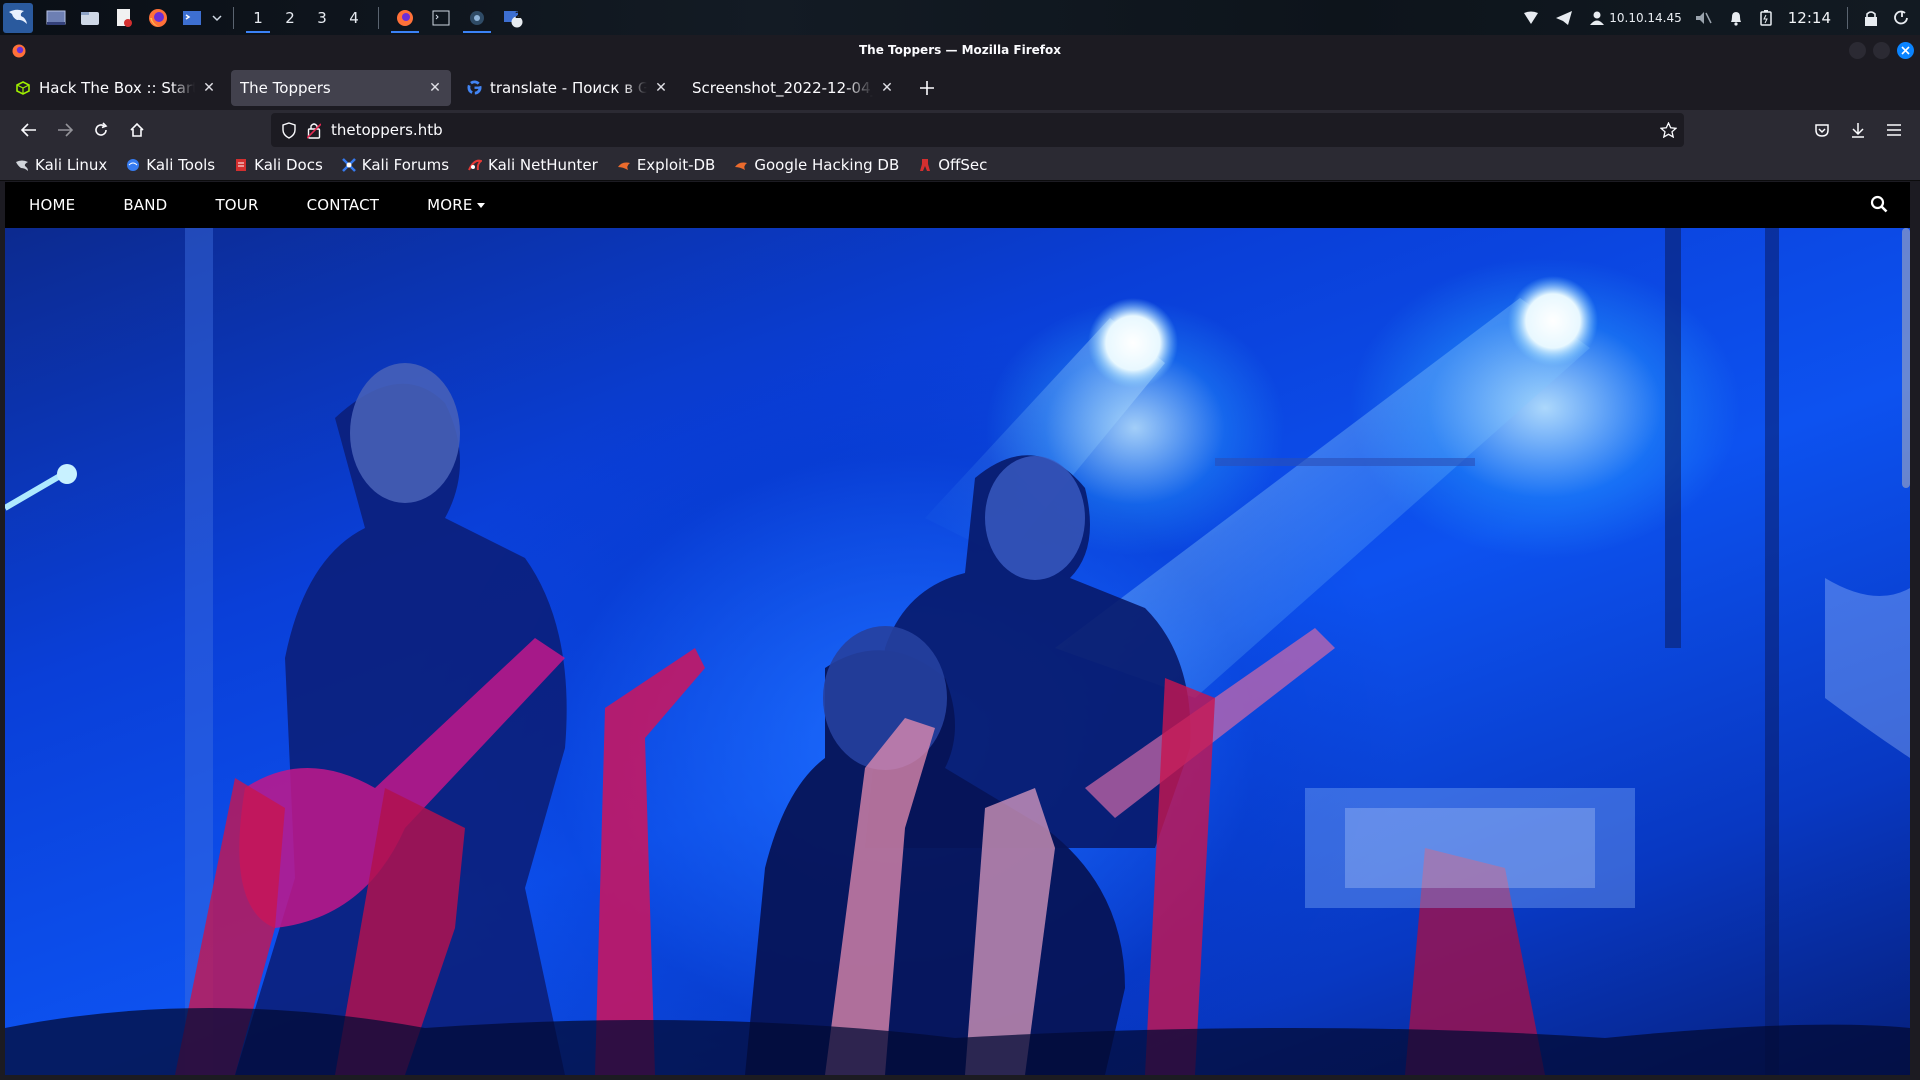  Describe the element at coordinates (1531, 17) in the screenshot. I see `vpn-shield-icon` at that location.